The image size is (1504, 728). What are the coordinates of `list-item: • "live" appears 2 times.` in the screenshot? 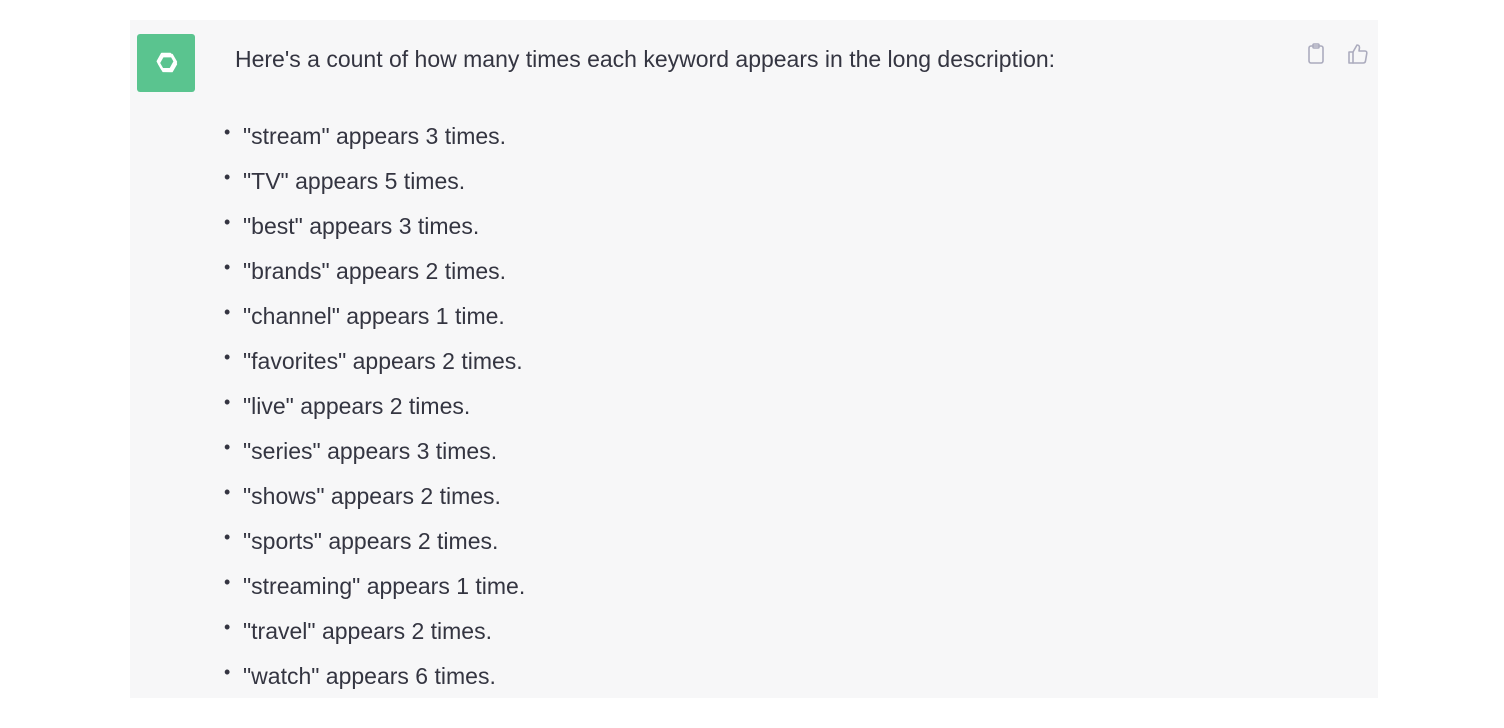 It's located at (347, 405).